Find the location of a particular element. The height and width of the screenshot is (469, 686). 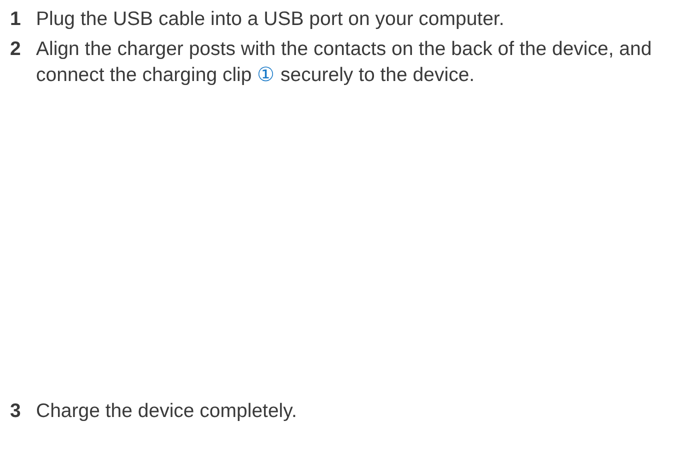

step-number: 3 is located at coordinates (16, 411).